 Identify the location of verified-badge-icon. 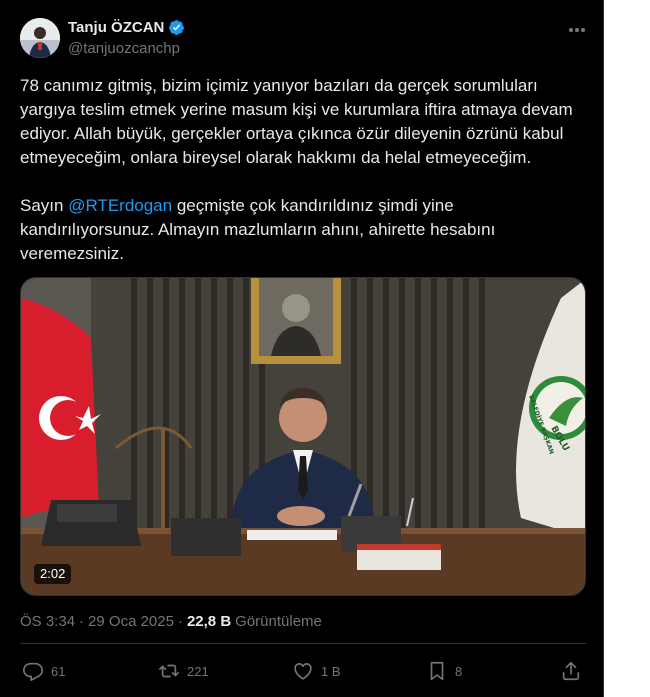
(177, 27).